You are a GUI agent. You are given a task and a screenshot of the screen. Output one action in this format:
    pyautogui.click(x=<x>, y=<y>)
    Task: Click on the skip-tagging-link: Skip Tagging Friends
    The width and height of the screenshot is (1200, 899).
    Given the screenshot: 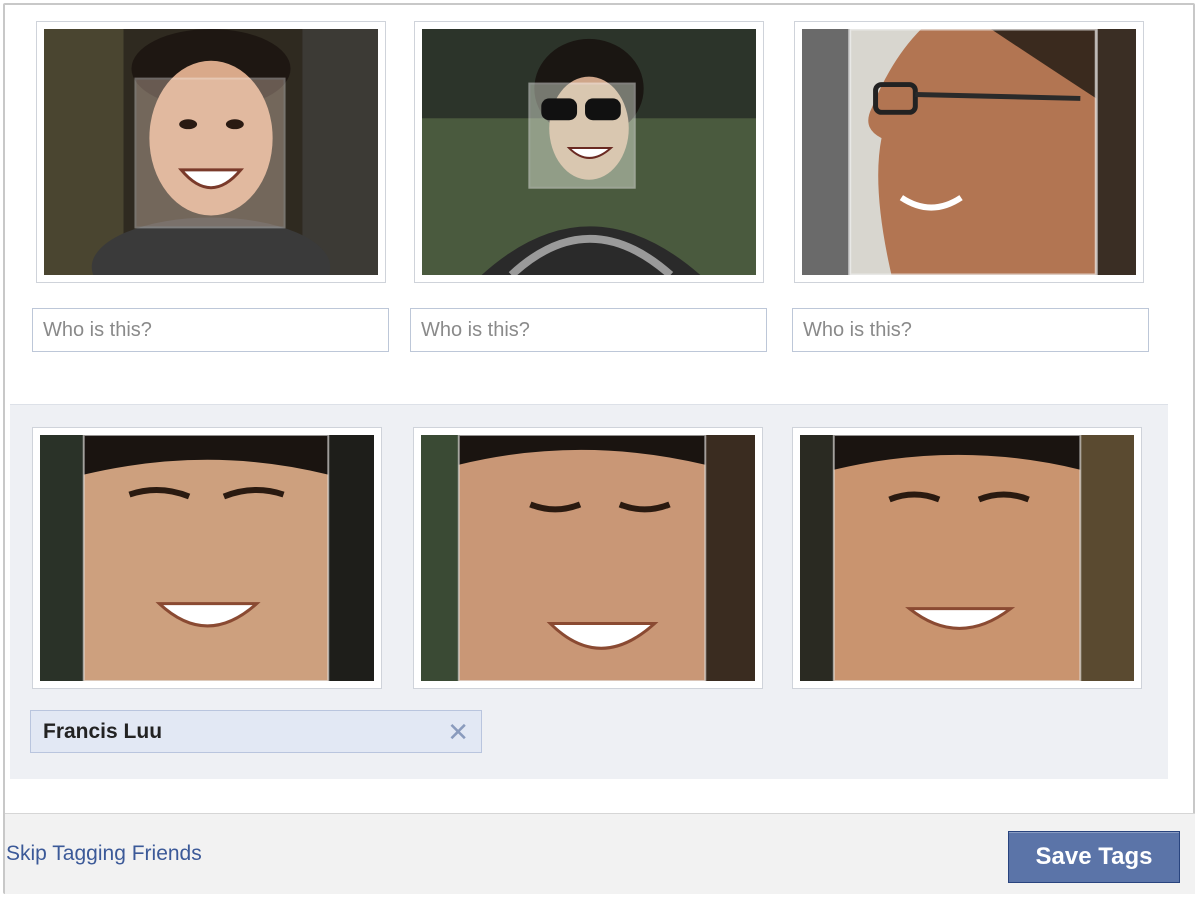 What is the action you would take?
    pyautogui.click(x=104, y=854)
    